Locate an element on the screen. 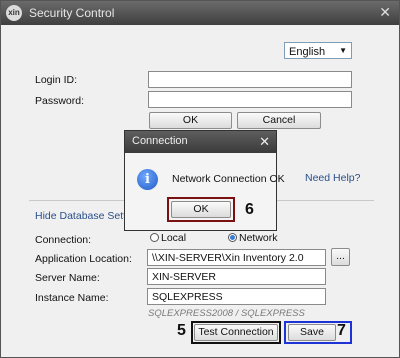 The width and height of the screenshot is (400, 358). login-id-field is located at coordinates (250, 79).